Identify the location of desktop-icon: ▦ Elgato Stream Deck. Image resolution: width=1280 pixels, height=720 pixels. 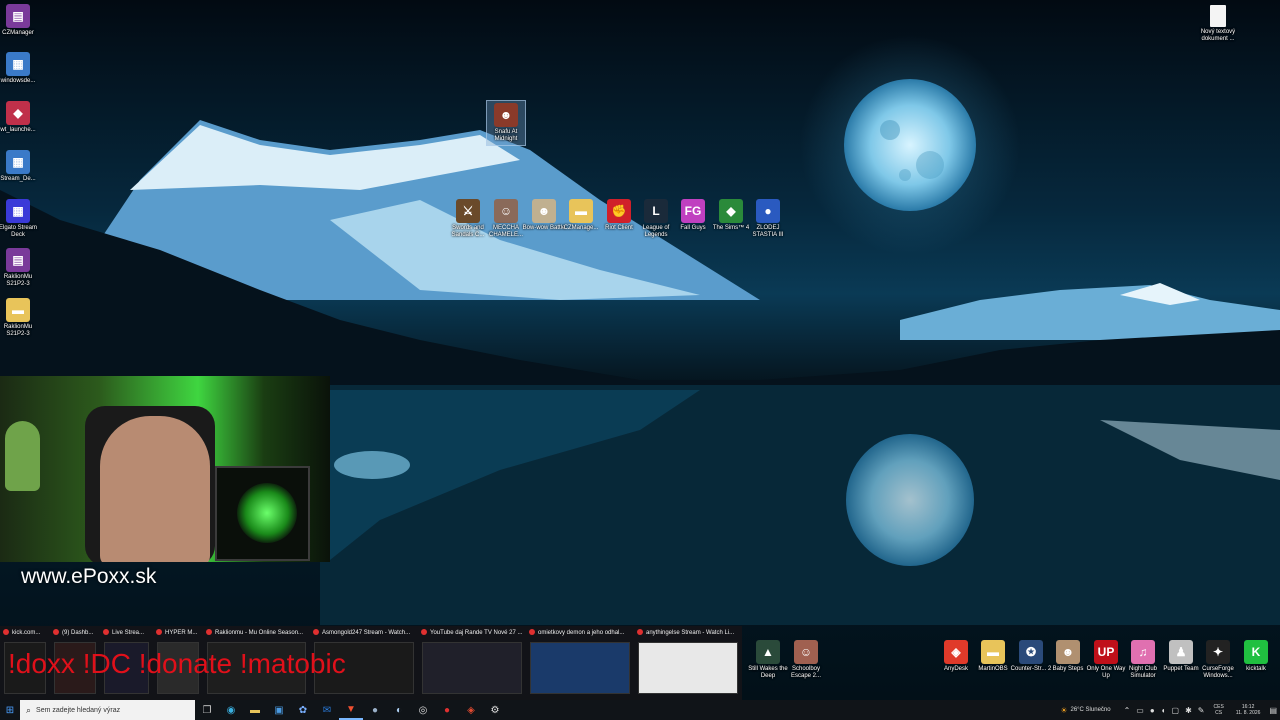
(19, 219).